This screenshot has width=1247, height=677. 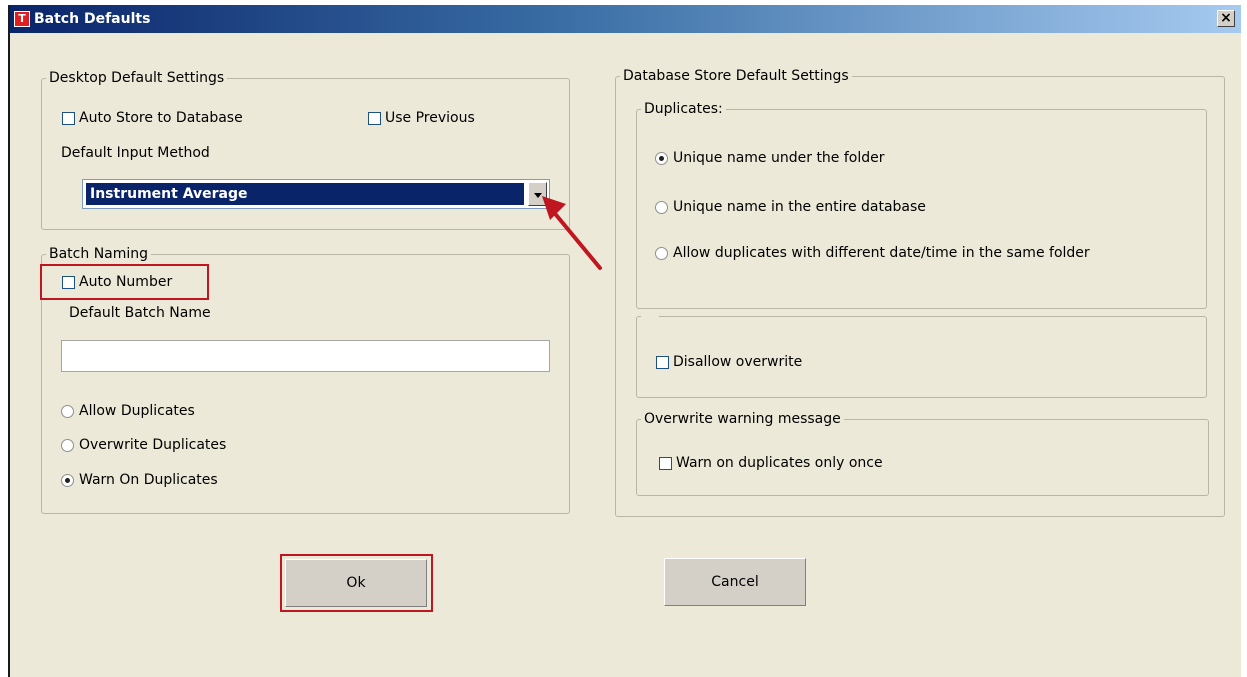 I want to click on unique-entire-database-radio: Unique name in the entire database, so click(x=790, y=207).